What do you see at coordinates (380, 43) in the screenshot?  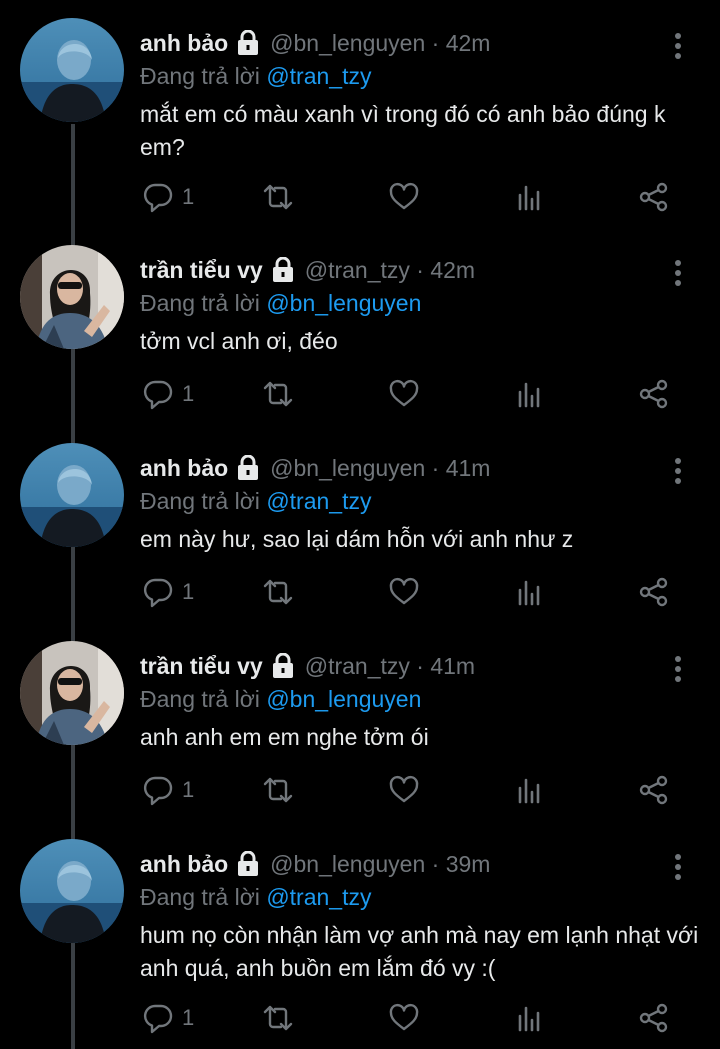 I see `handle-time: @bn_lenguyen · 42m` at bounding box center [380, 43].